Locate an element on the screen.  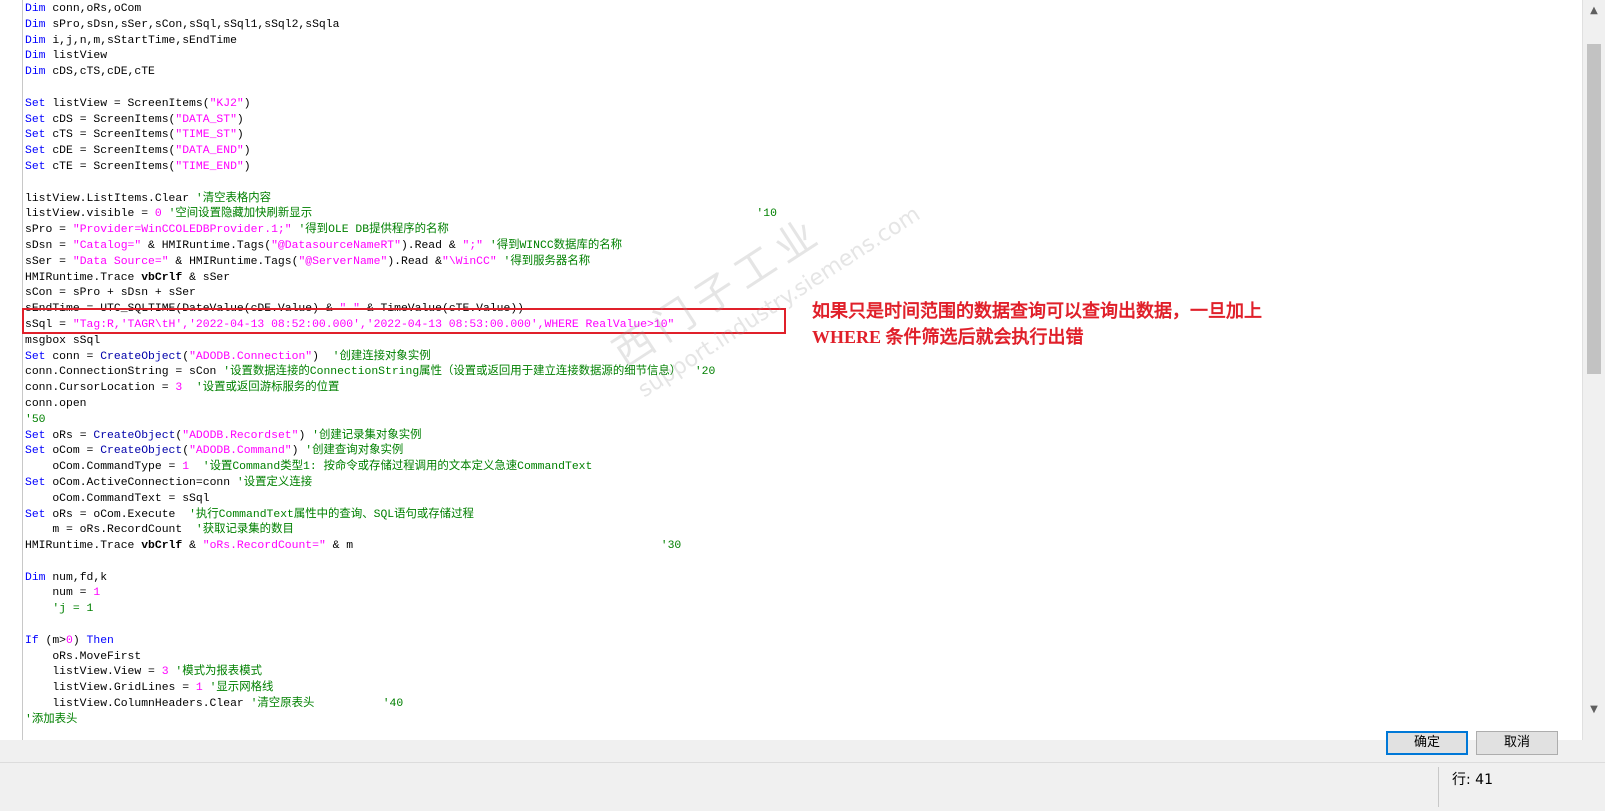
code-line: Dim i,j,n,m,sStartTime,sEndTime is located at coordinates (804, 42).